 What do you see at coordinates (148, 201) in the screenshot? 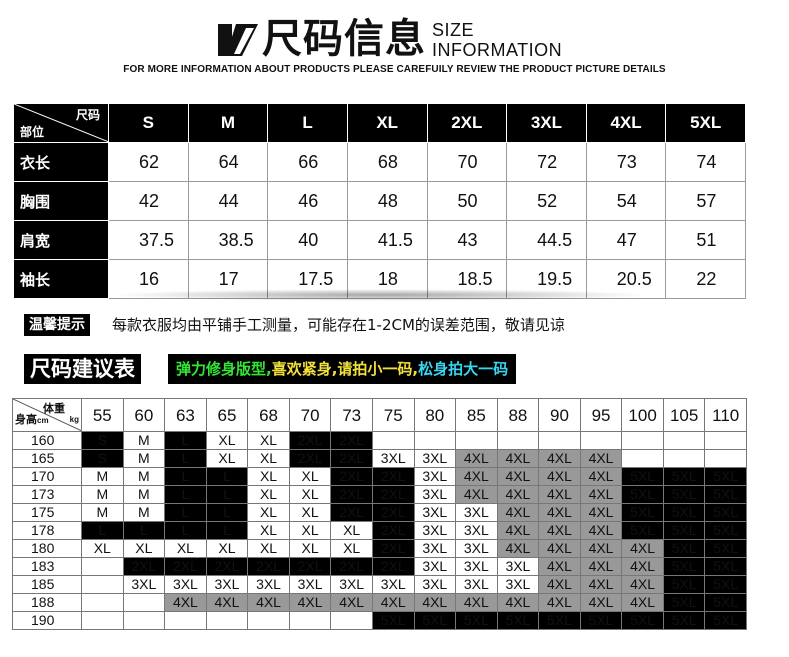
I see `size-value-cell: 42` at bounding box center [148, 201].